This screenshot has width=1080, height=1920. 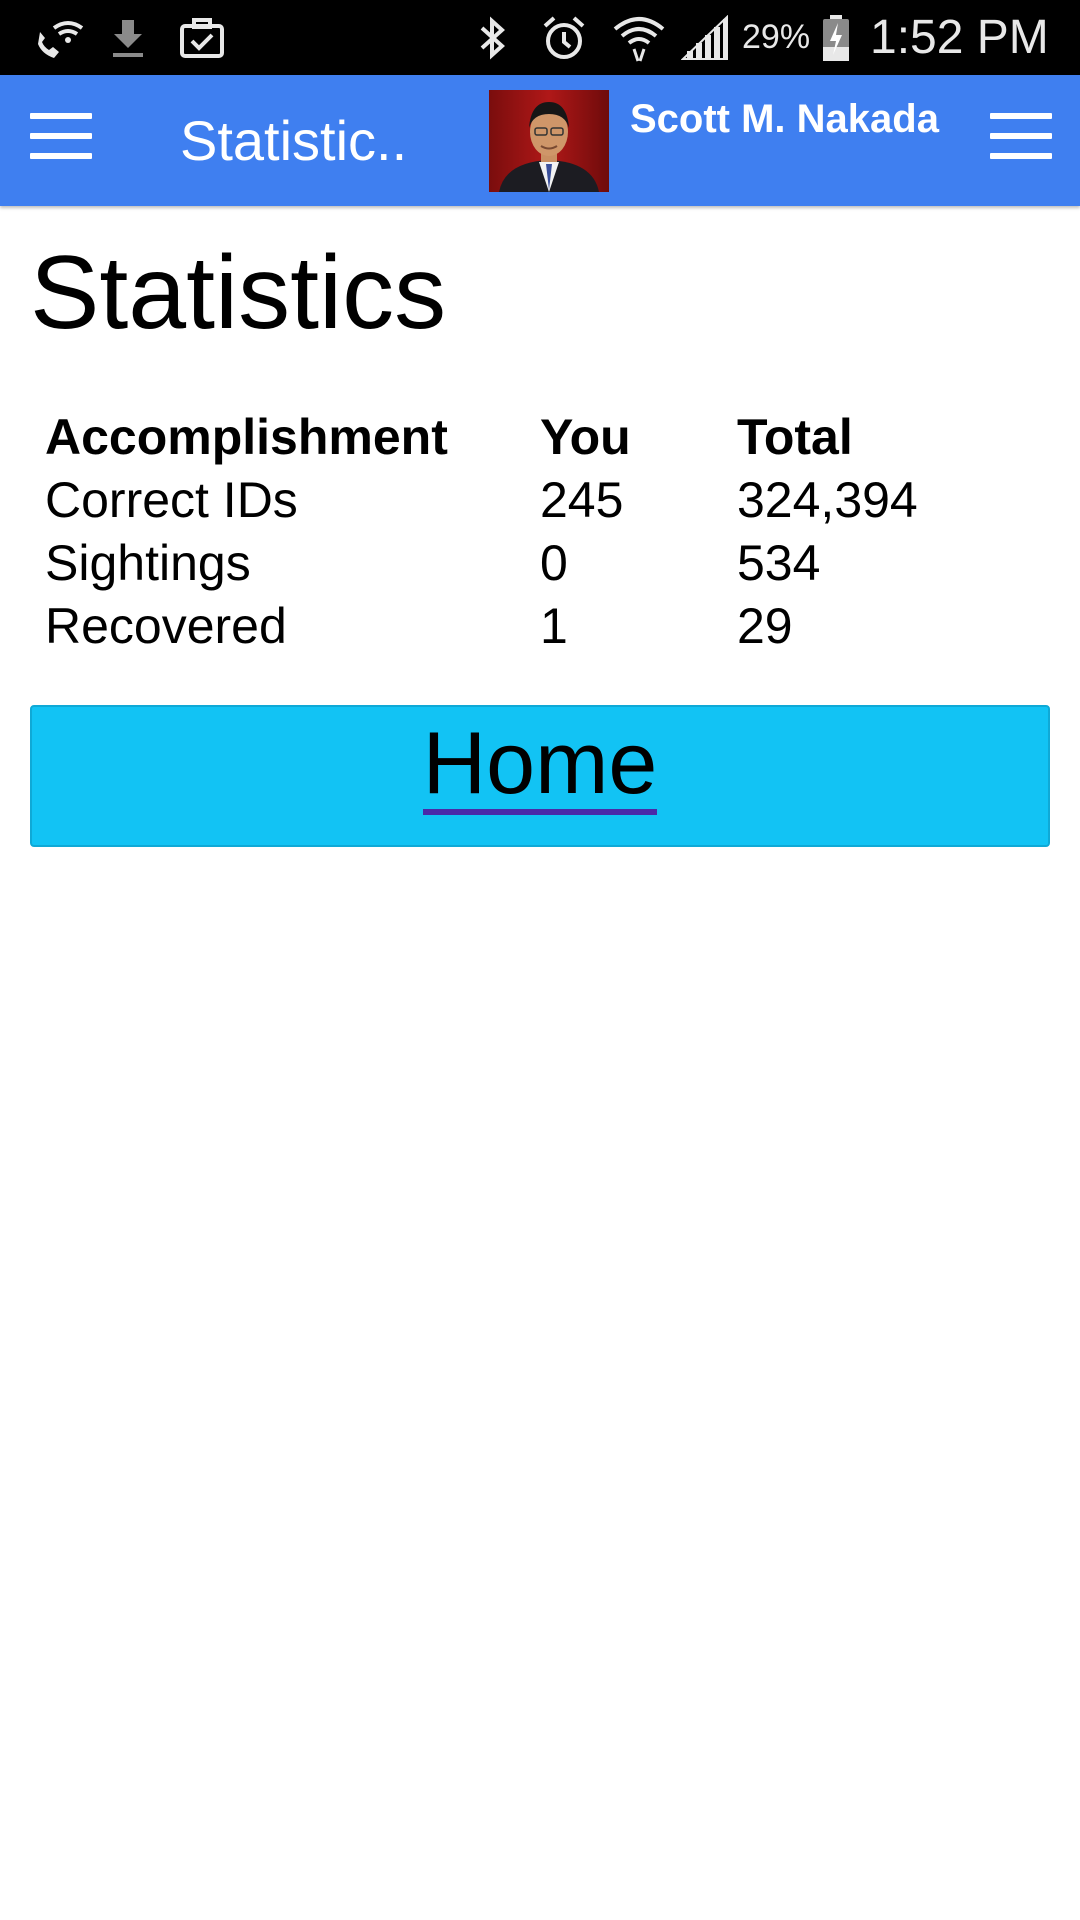 I want to click on app-bar: Statistic.. Scott M. Nakada, so click(x=540, y=140).